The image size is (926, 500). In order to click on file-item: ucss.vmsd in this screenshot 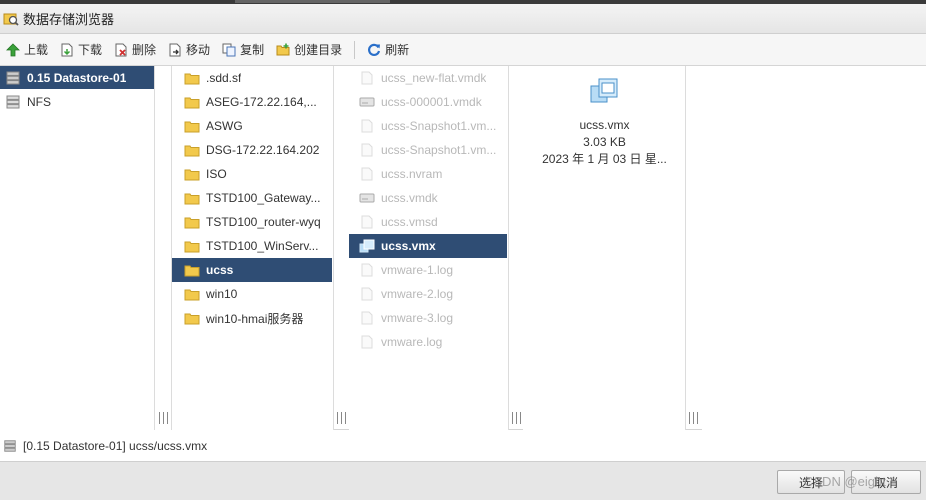, I will do `click(428, 222)`.